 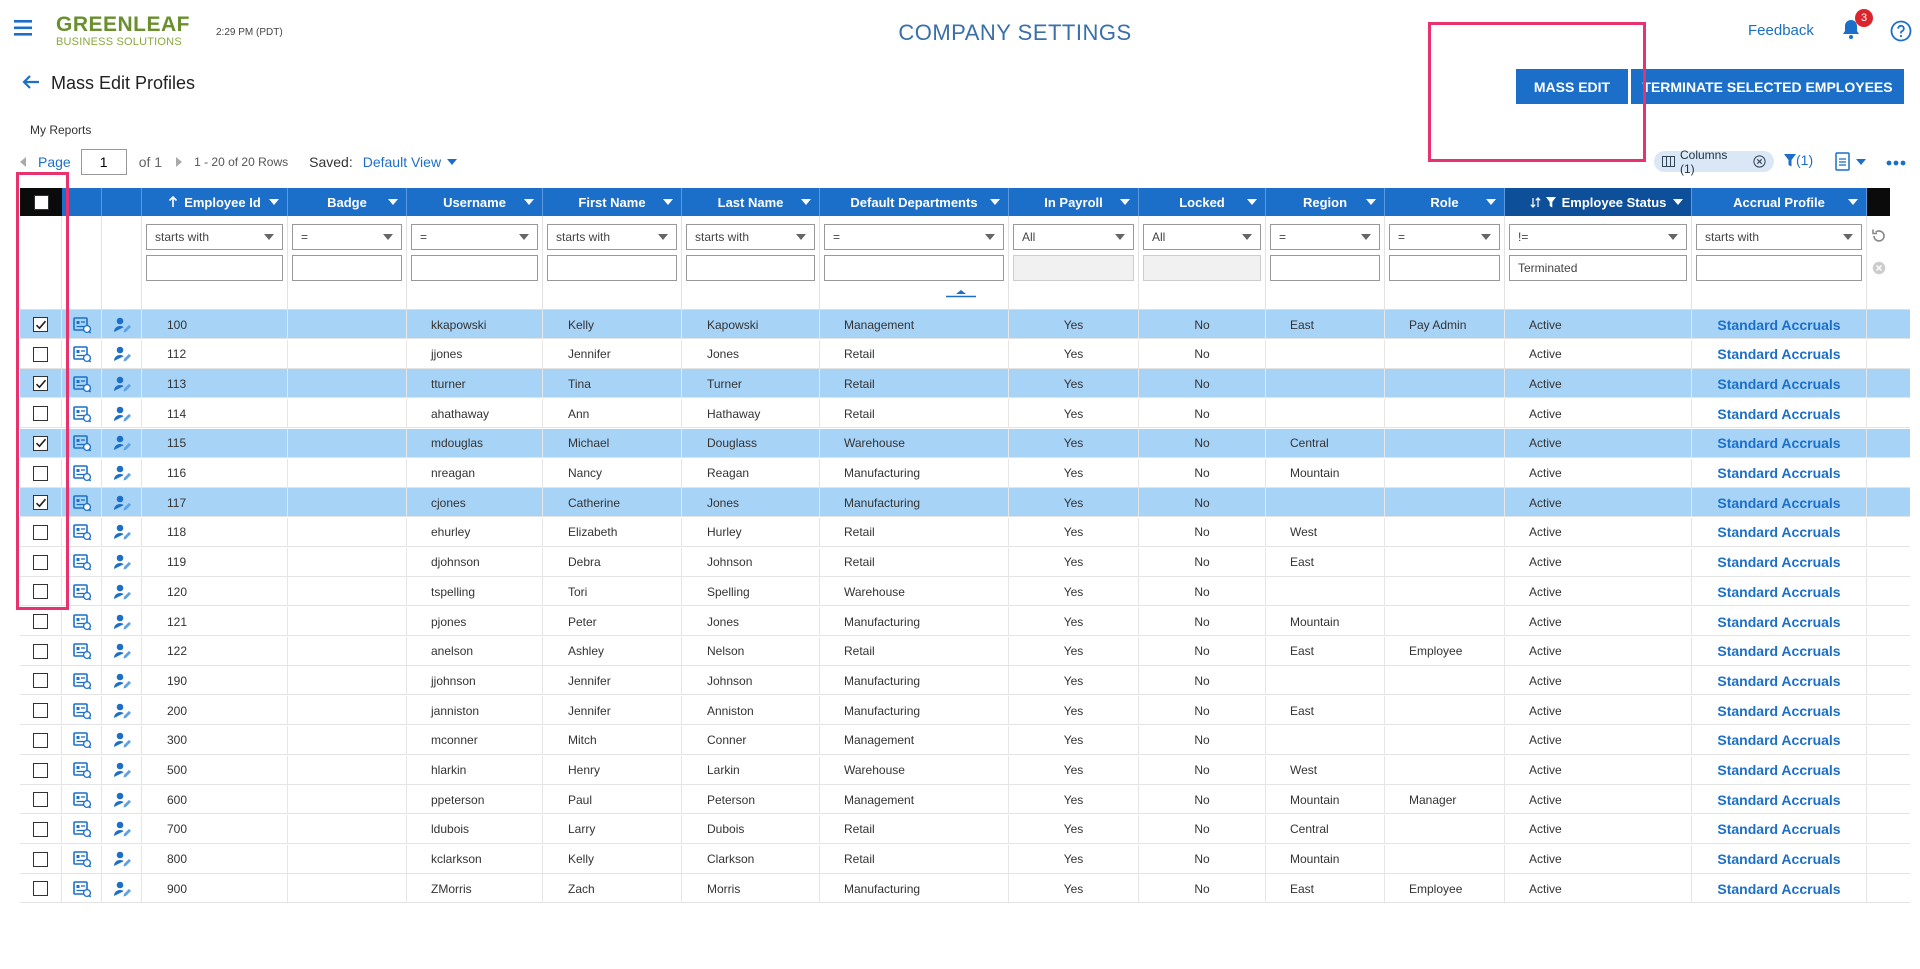 I want to click on column-header-badge: Badge, so click(x=347, y=202).